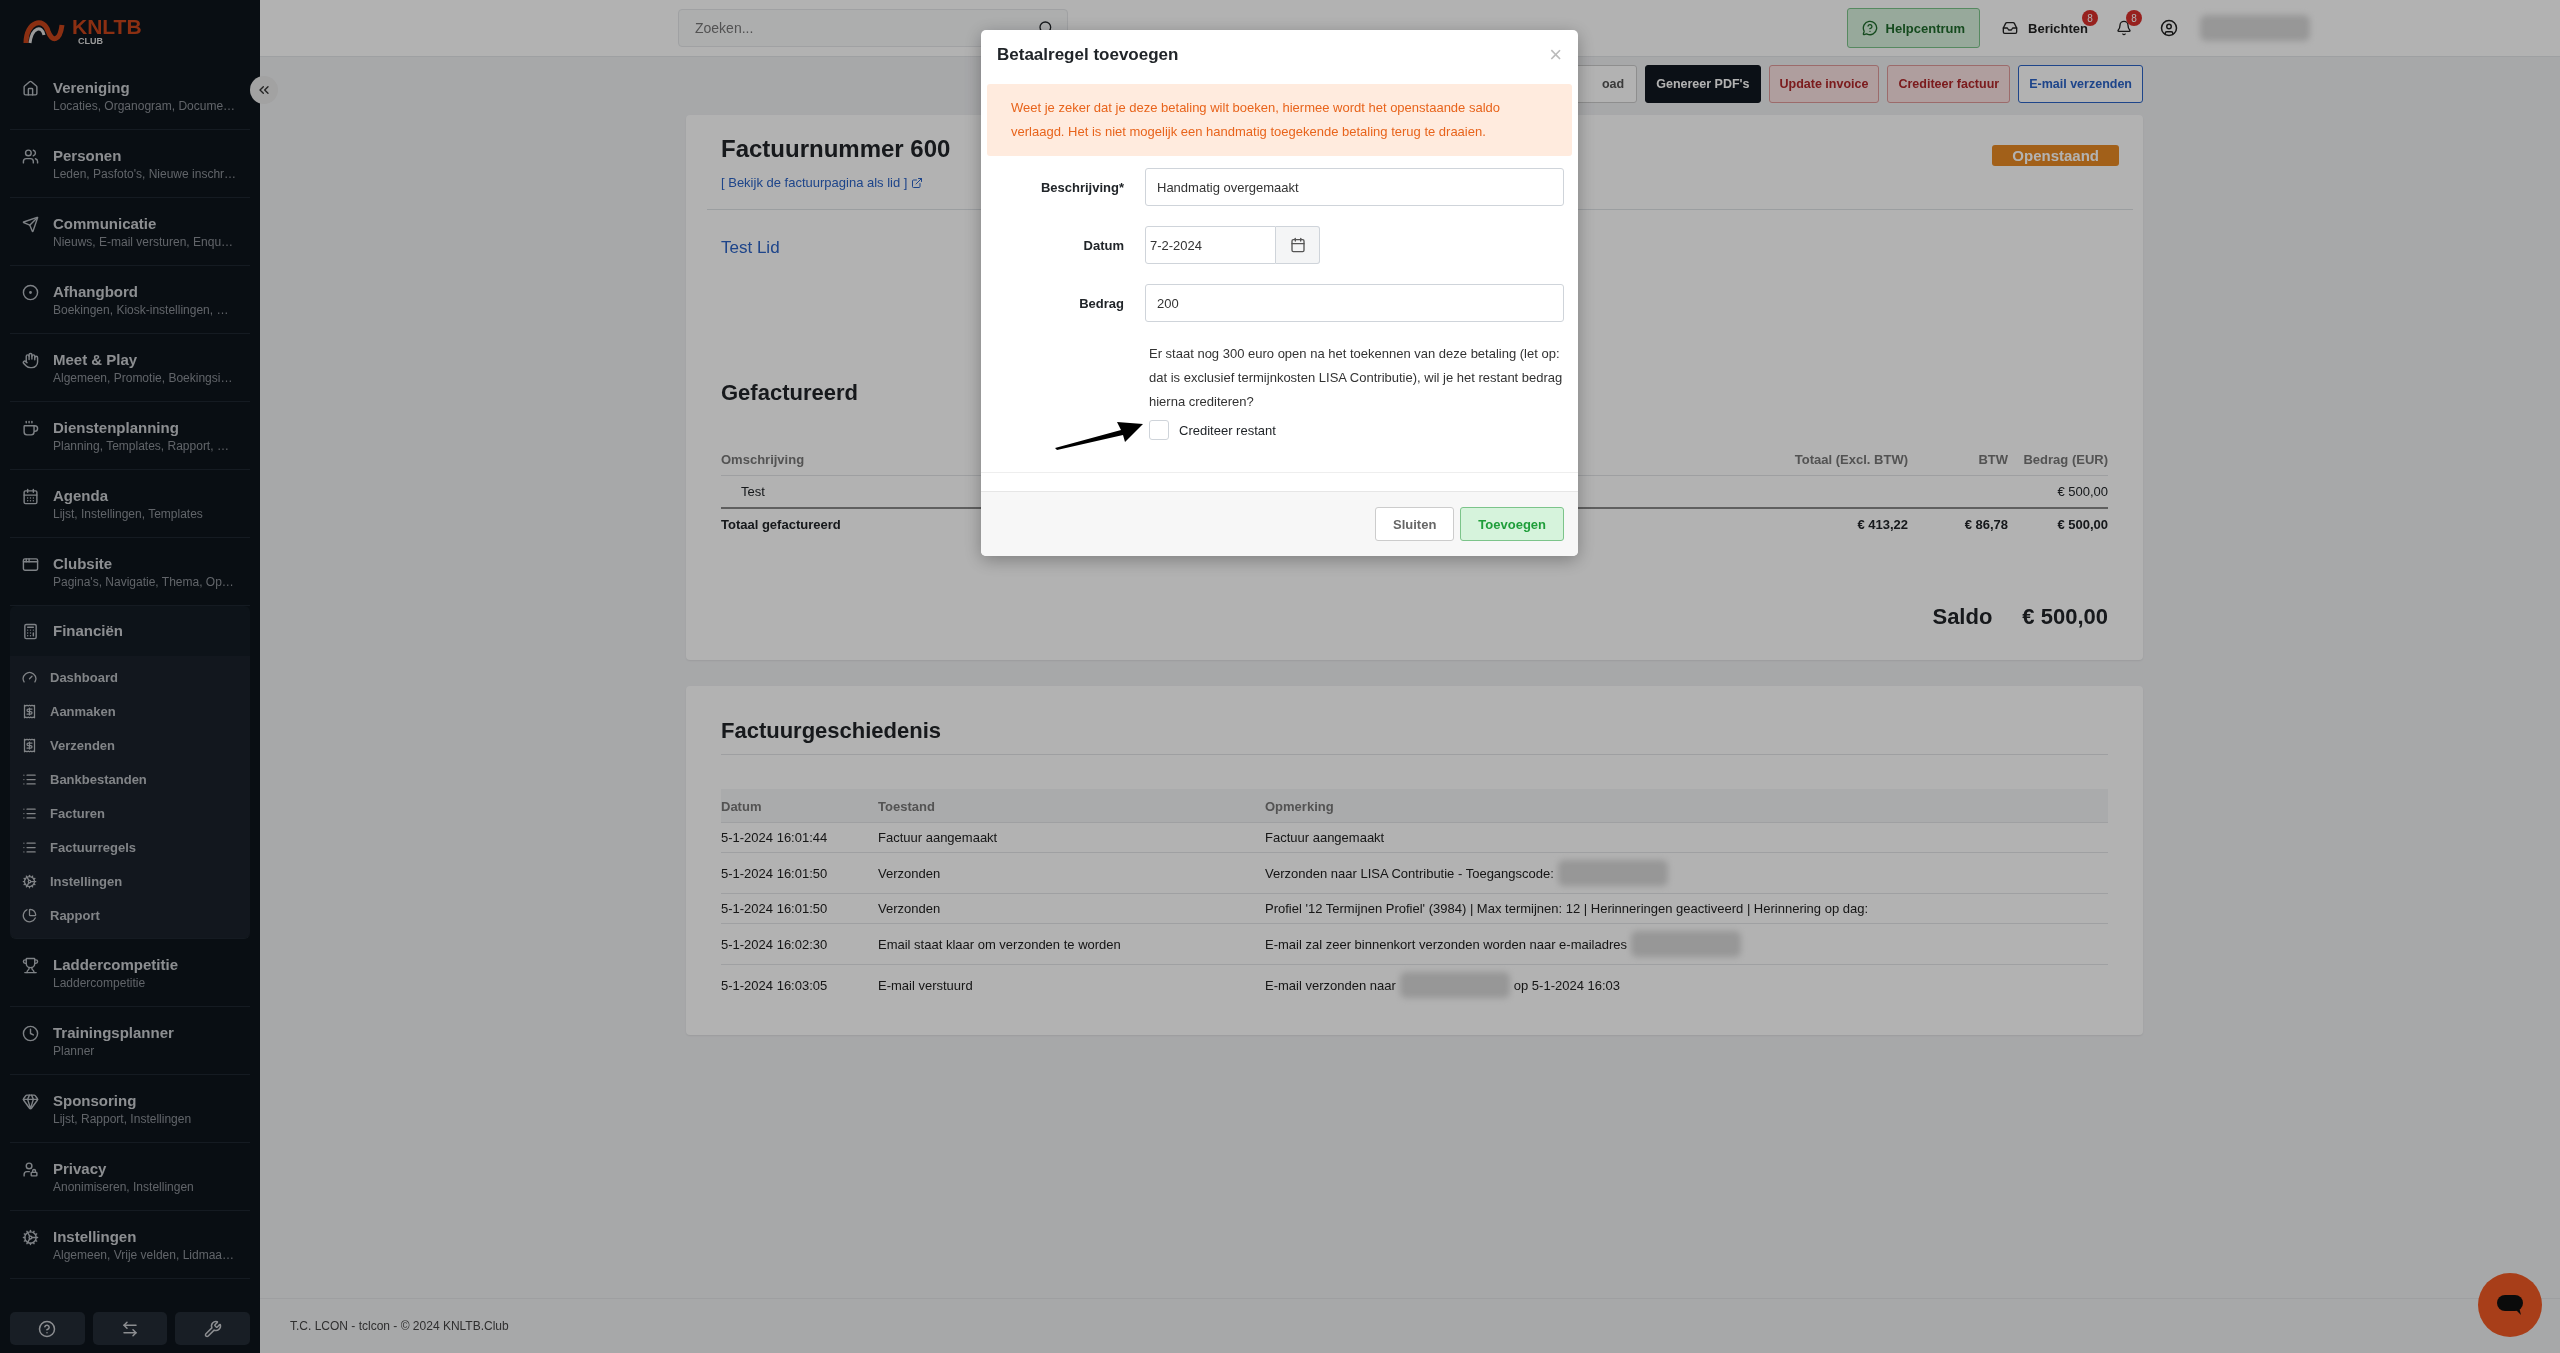  What do you see at coordinates (105, 223) in the screenshot?
I see `sidebar-item-title: Communicatie` at bounding box center [105, 223].